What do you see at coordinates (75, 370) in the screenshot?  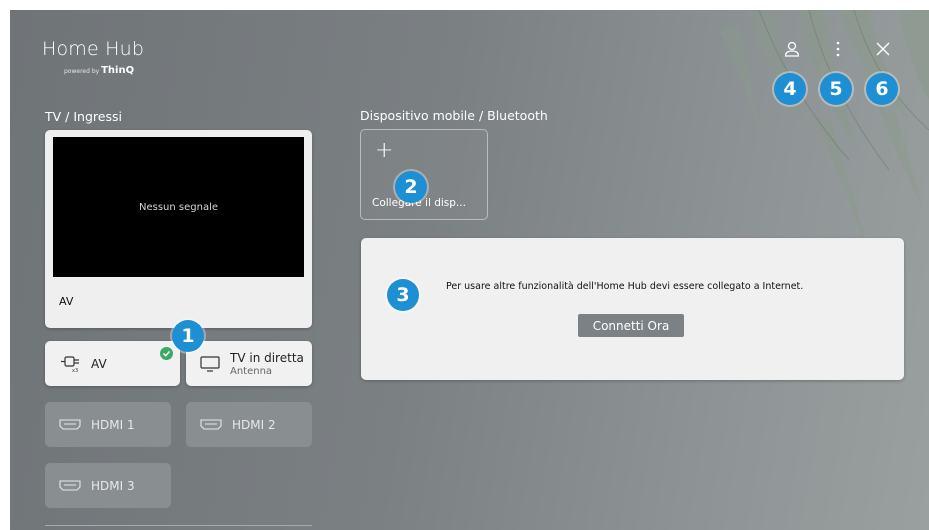 I see `svg-text: x3` at bounding box center [75, 370].